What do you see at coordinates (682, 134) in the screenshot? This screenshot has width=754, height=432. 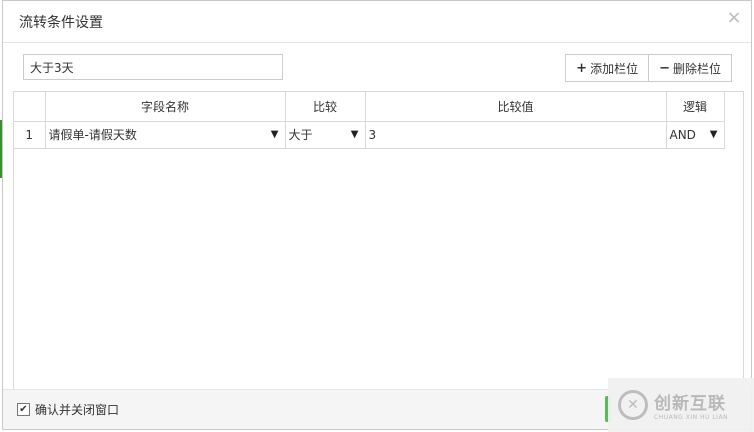 I see `logic-select-value: AND` at bounding box center [682, 134].